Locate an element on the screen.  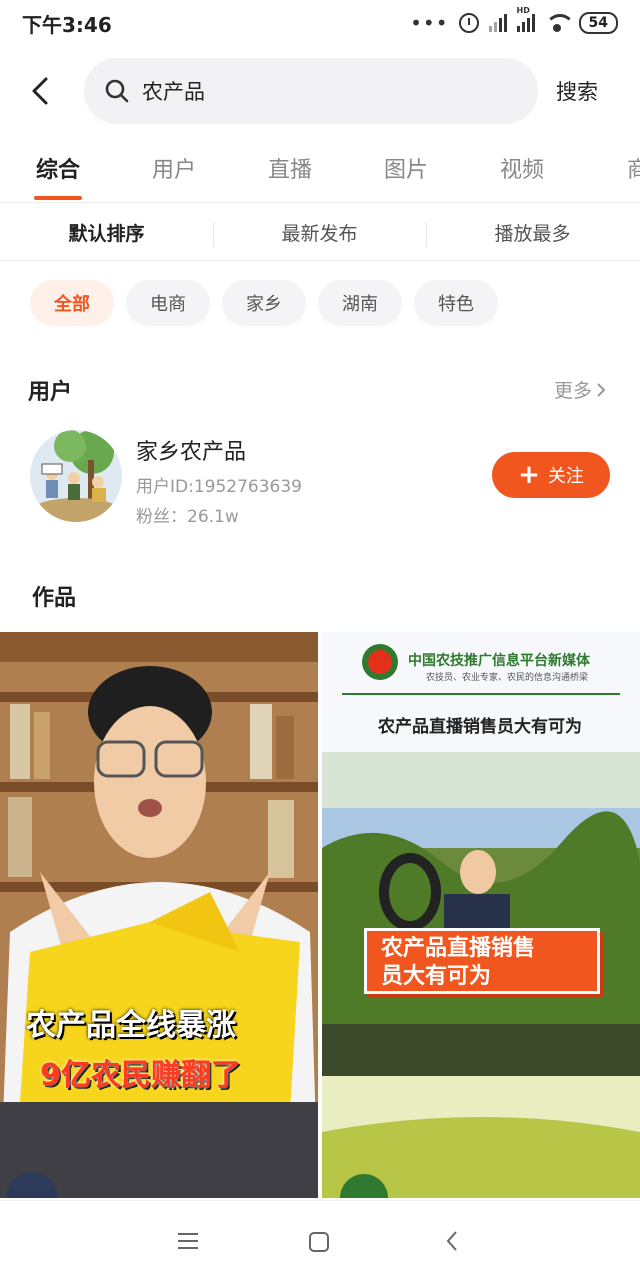
system-nav-bar is located at coordinates (320, 1240).